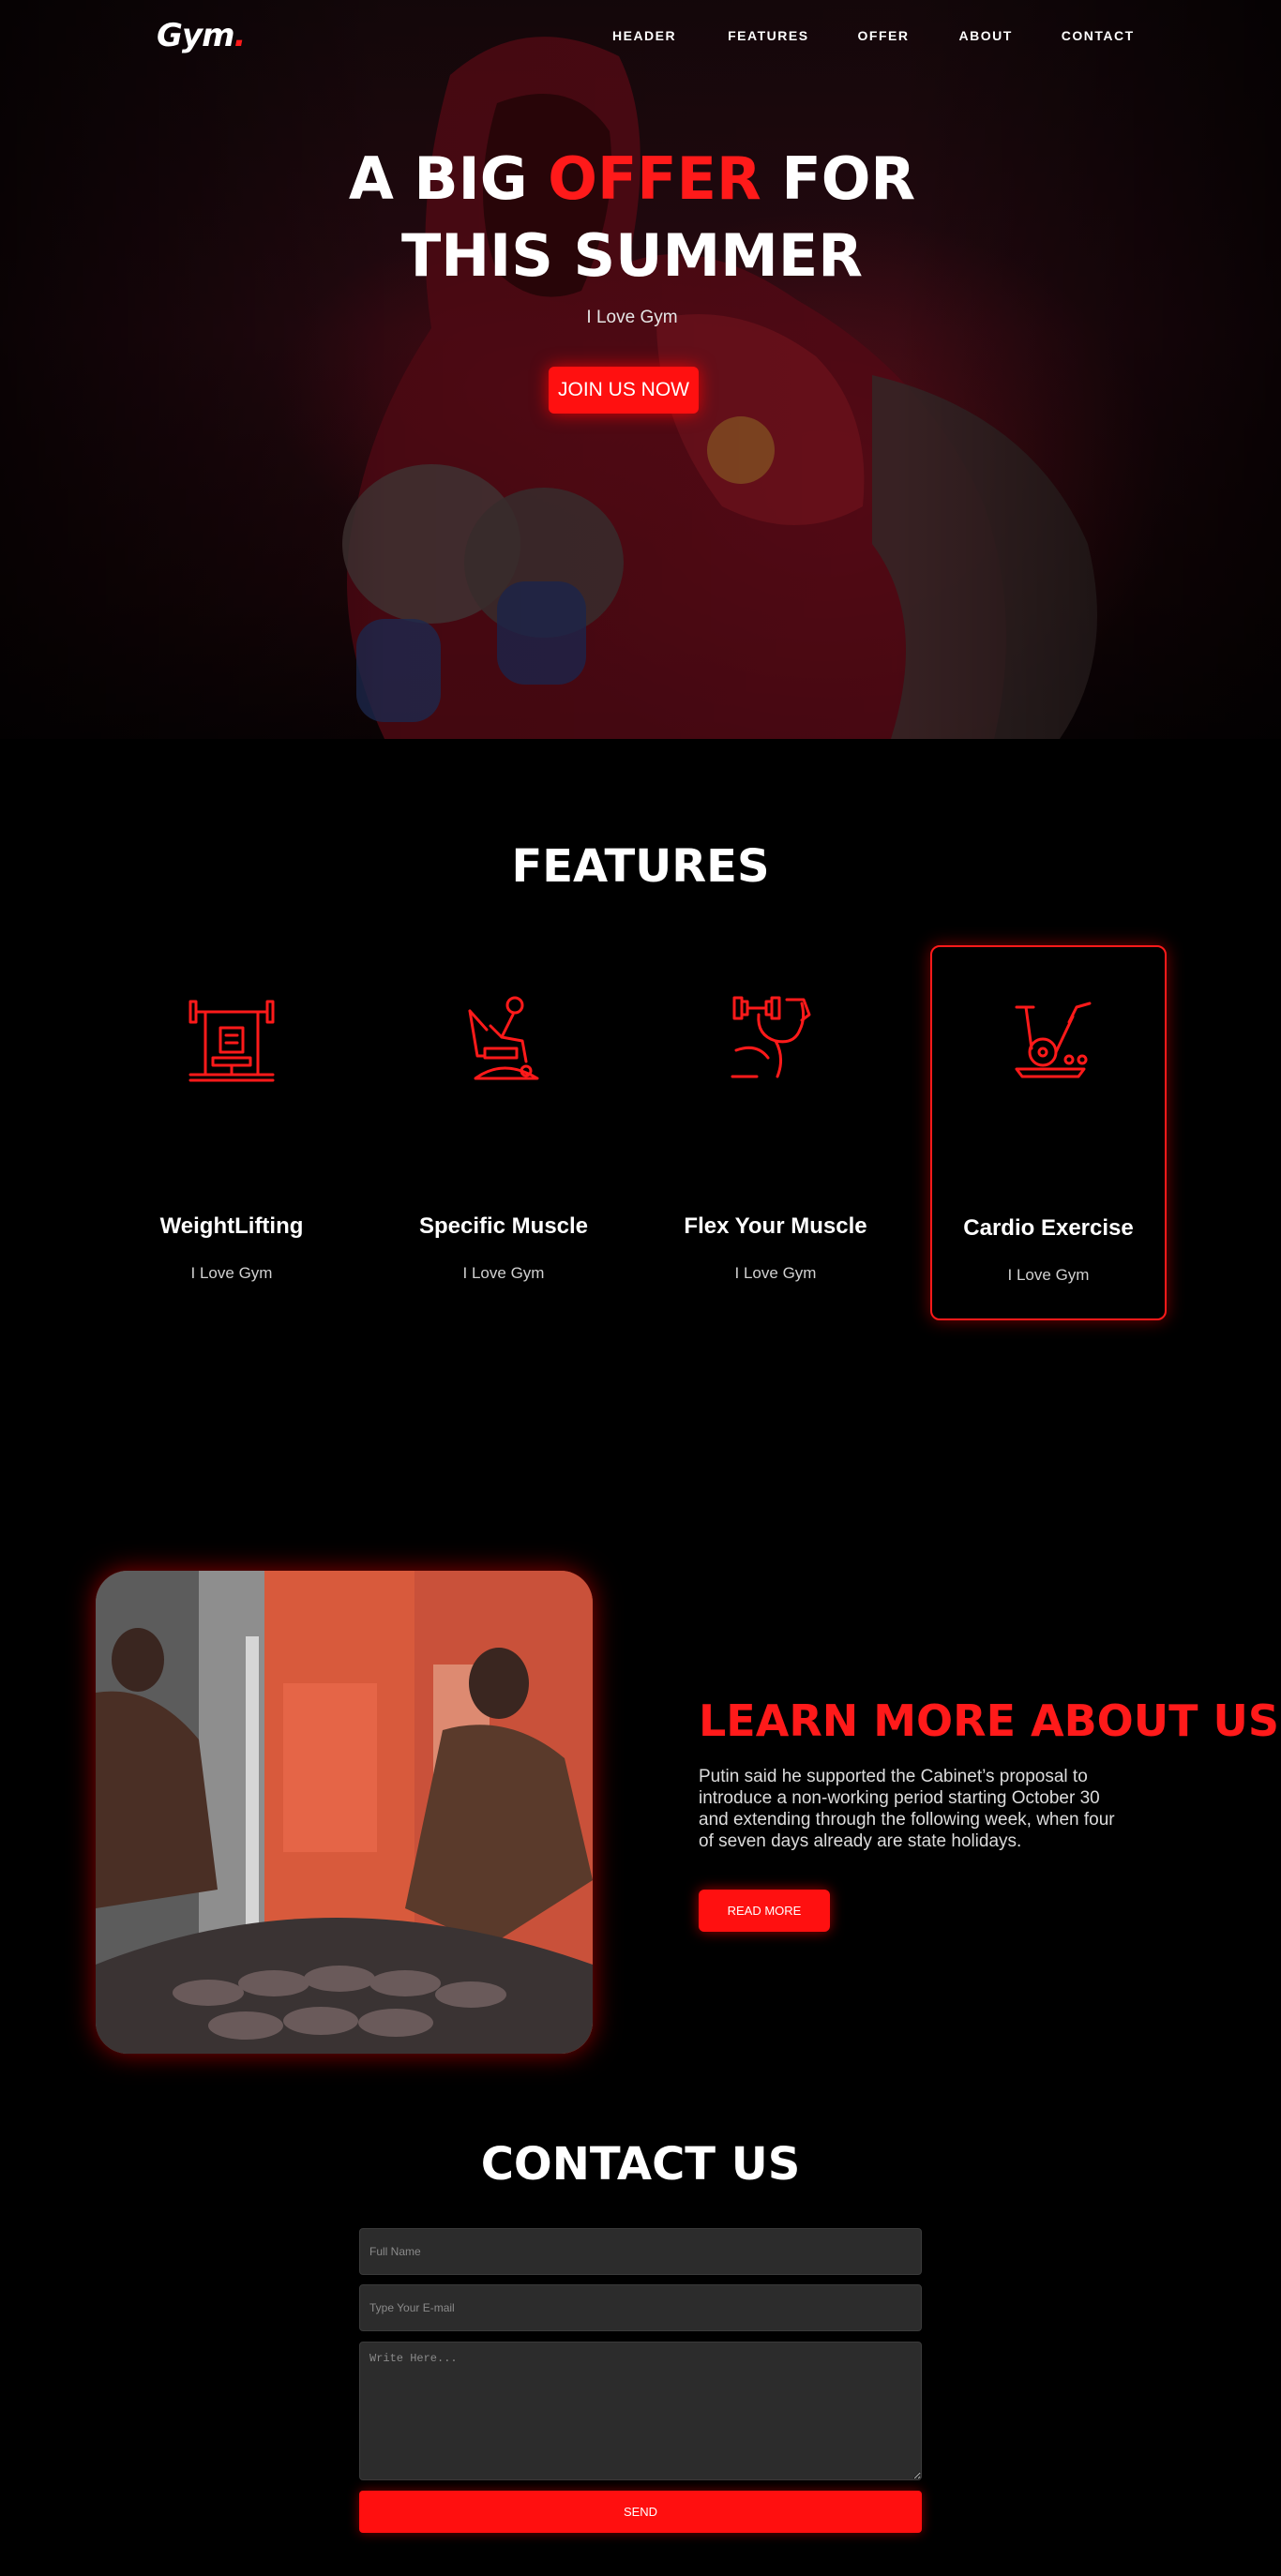 The image size is (1281, 2576). I want to click on hero-title-part1: A BIG, so click(448, 178).